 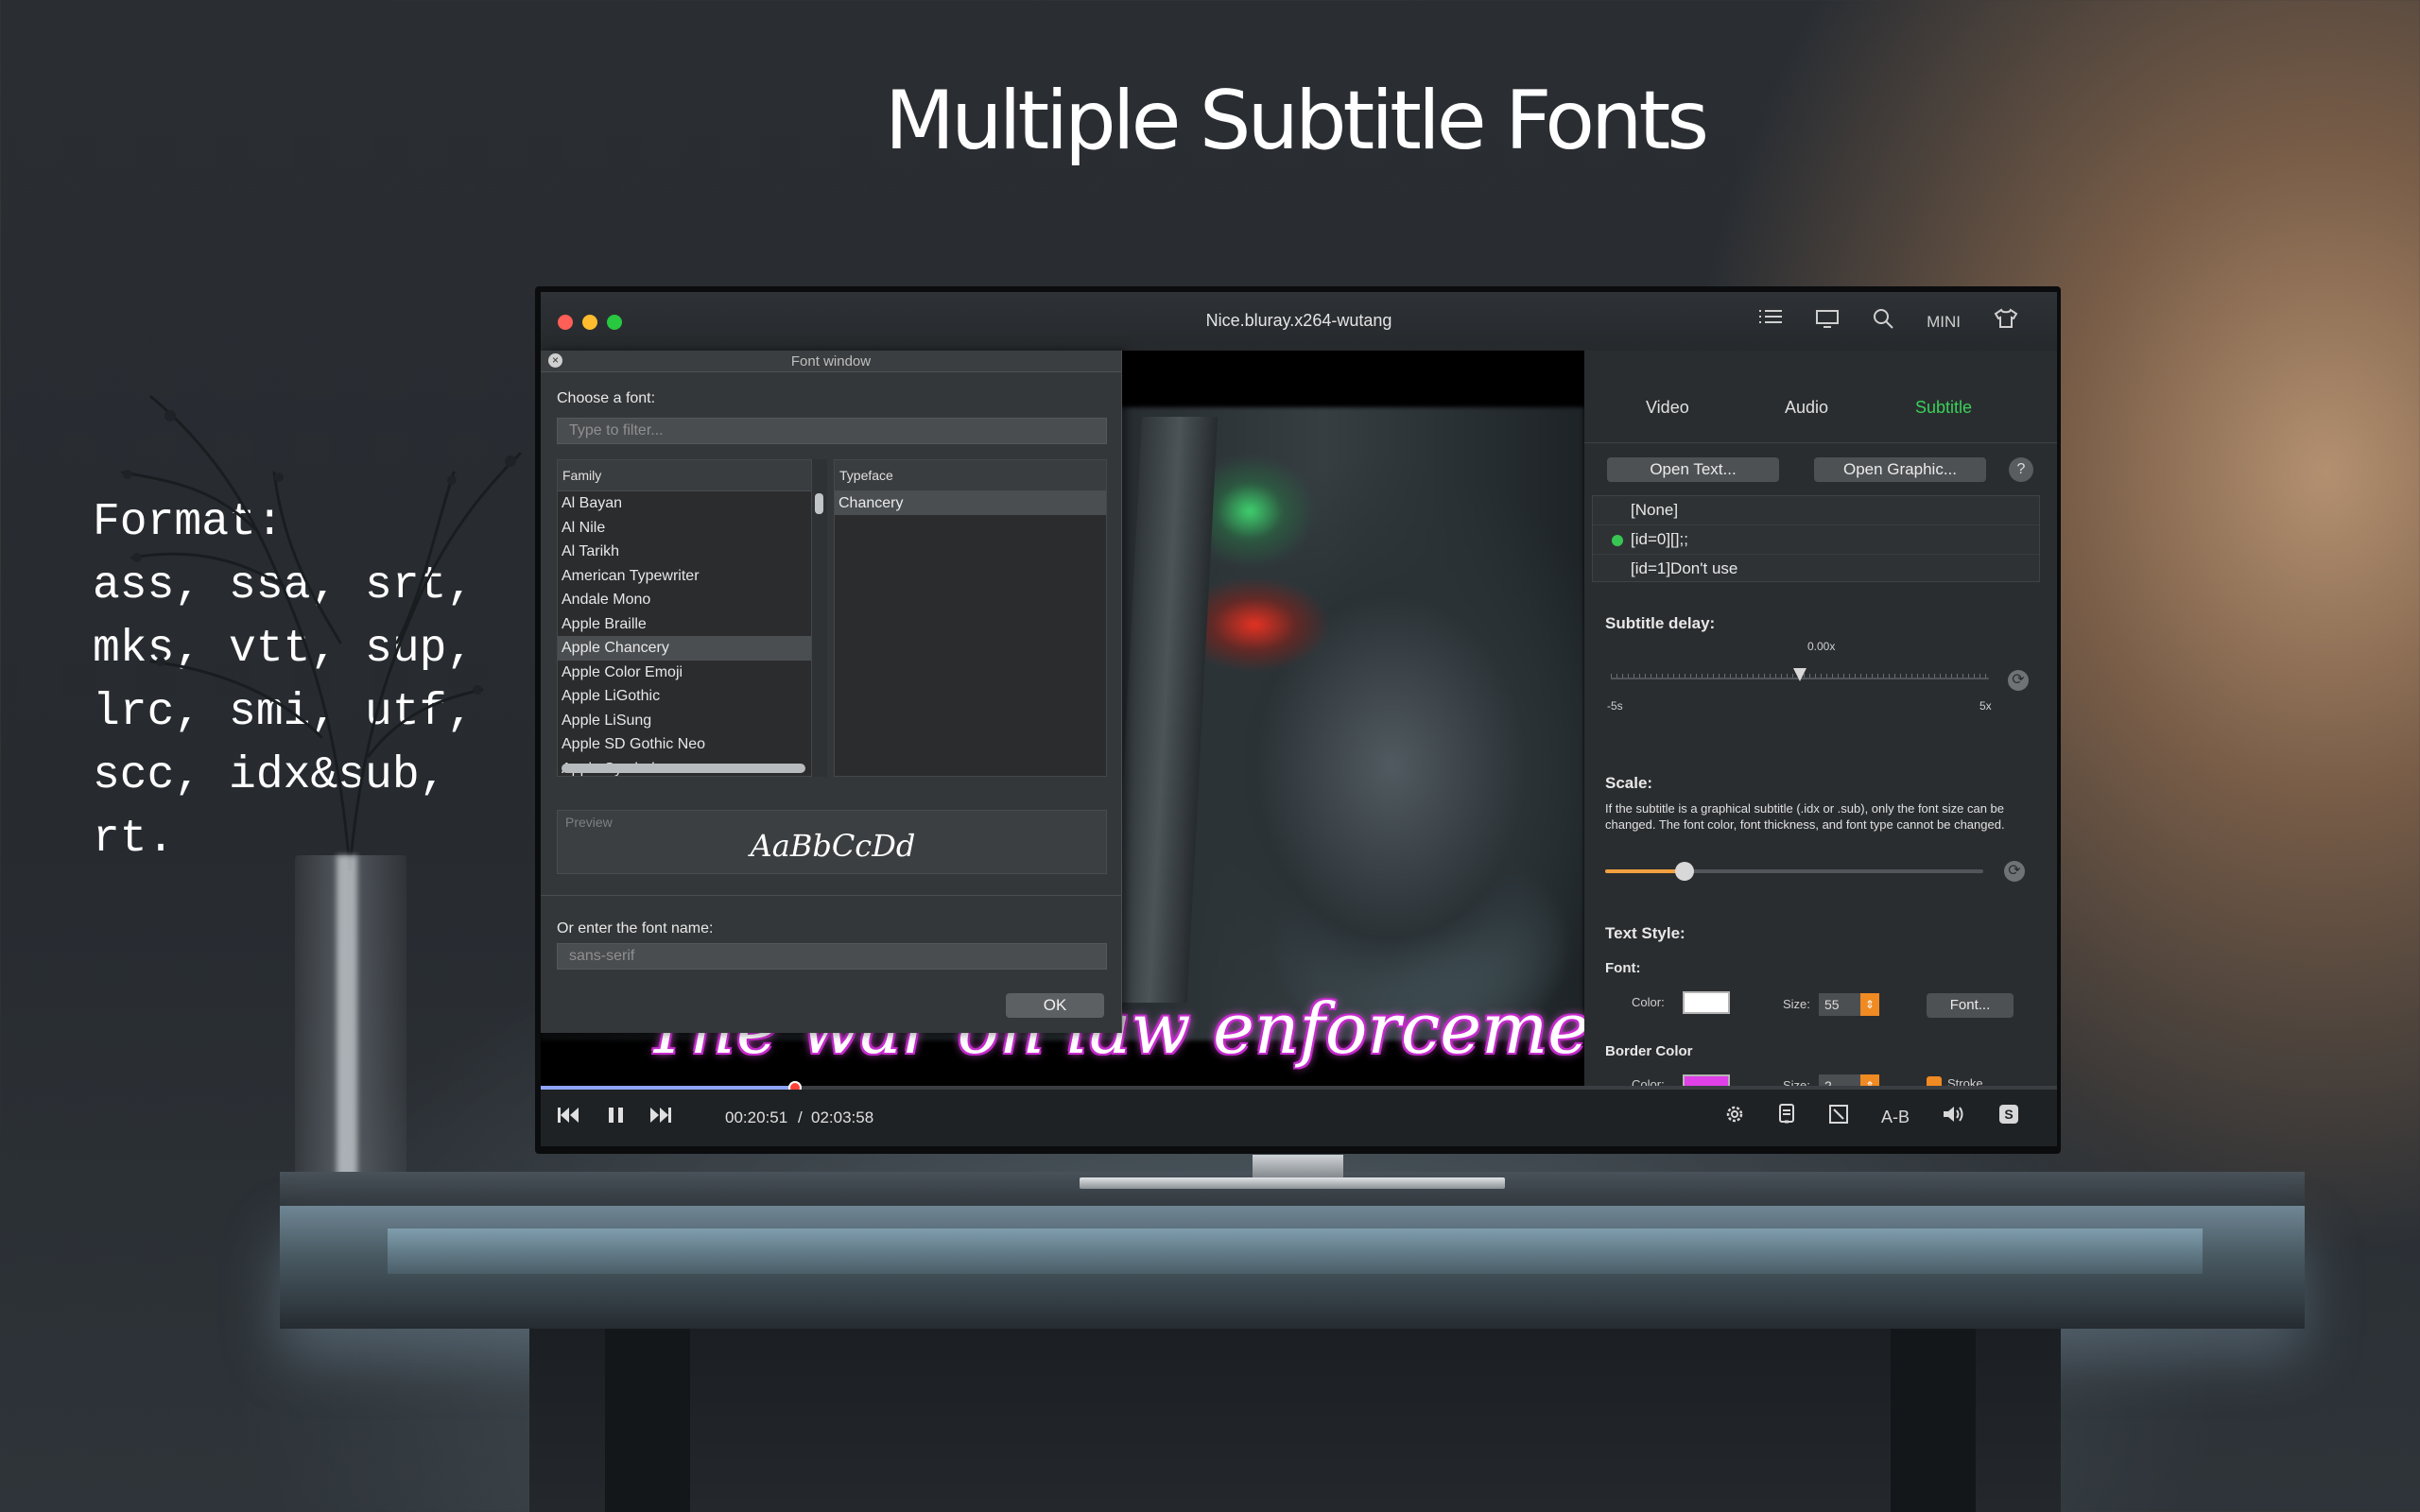 I want to click on typeface-header: Typeface, so click(x=970, y=475).